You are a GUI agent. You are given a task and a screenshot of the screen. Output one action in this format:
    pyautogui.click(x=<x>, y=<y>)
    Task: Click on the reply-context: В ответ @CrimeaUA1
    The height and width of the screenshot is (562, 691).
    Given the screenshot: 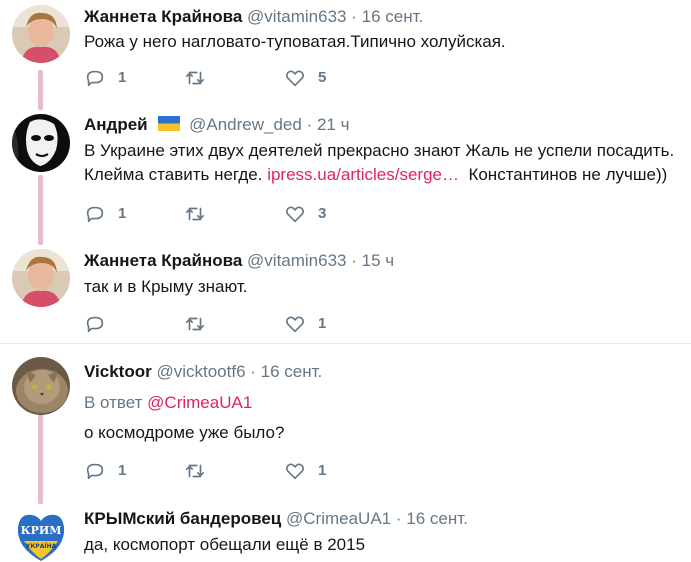 What is the action you would take?
    pyautogui.click(x=168, y=403)
    